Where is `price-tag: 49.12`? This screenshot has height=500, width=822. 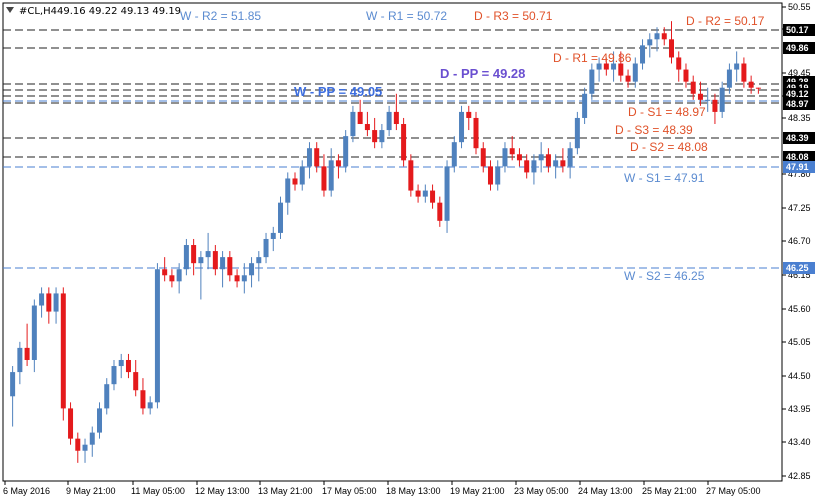 price-tag: 49.12 is located at coordinates (799, 94).